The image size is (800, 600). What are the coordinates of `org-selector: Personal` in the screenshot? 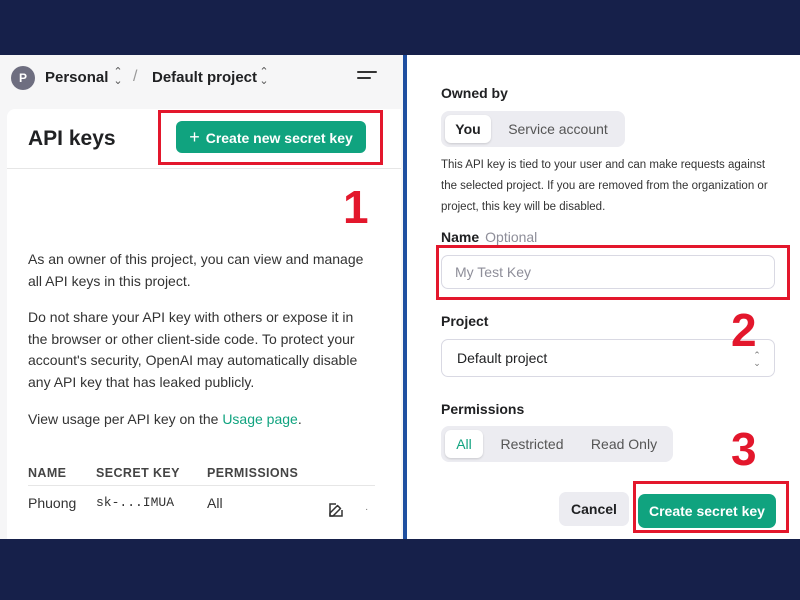 It's located at (76, 77).